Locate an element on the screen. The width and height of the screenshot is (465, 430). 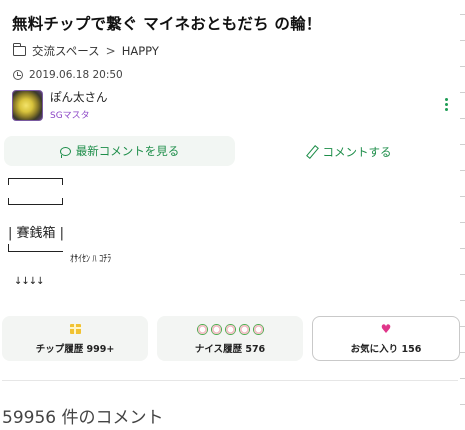
post-date: 2019.06.18 20:50 is located at coordinates (68, 75).